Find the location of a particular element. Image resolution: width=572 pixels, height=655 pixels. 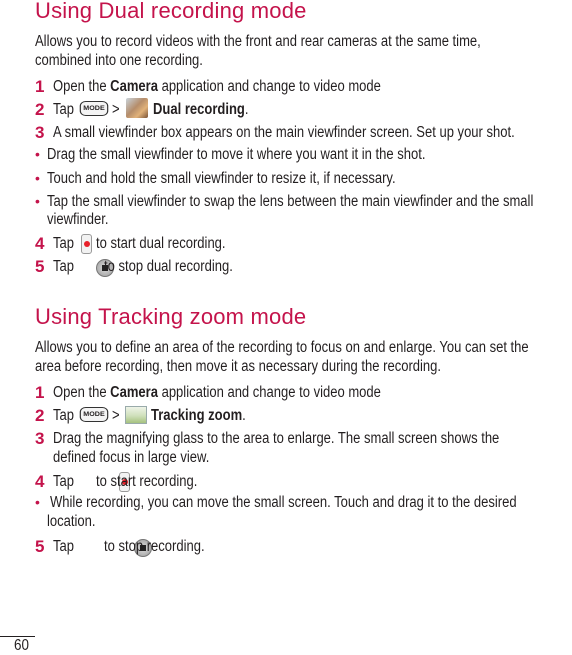

mode-name: Tracking zoom is located at coordinates (197, 415).